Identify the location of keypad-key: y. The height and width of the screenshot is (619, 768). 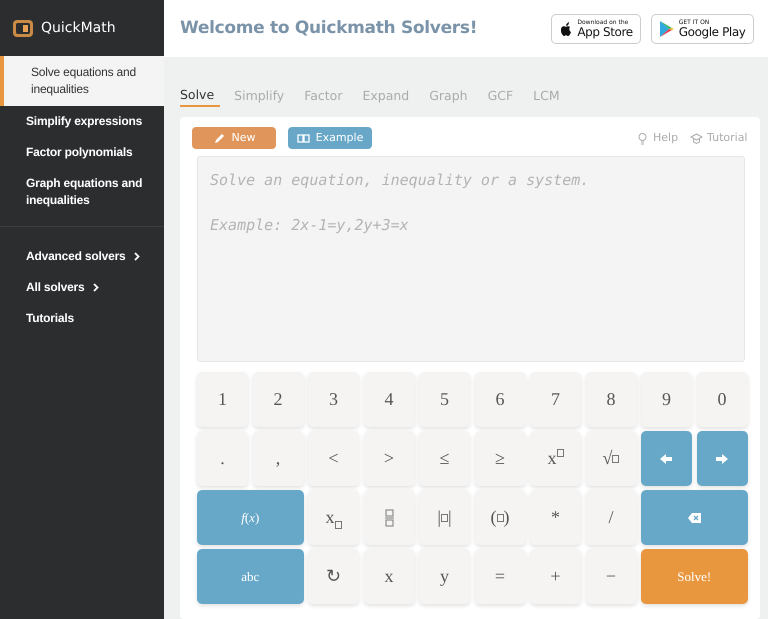
(444, 576).